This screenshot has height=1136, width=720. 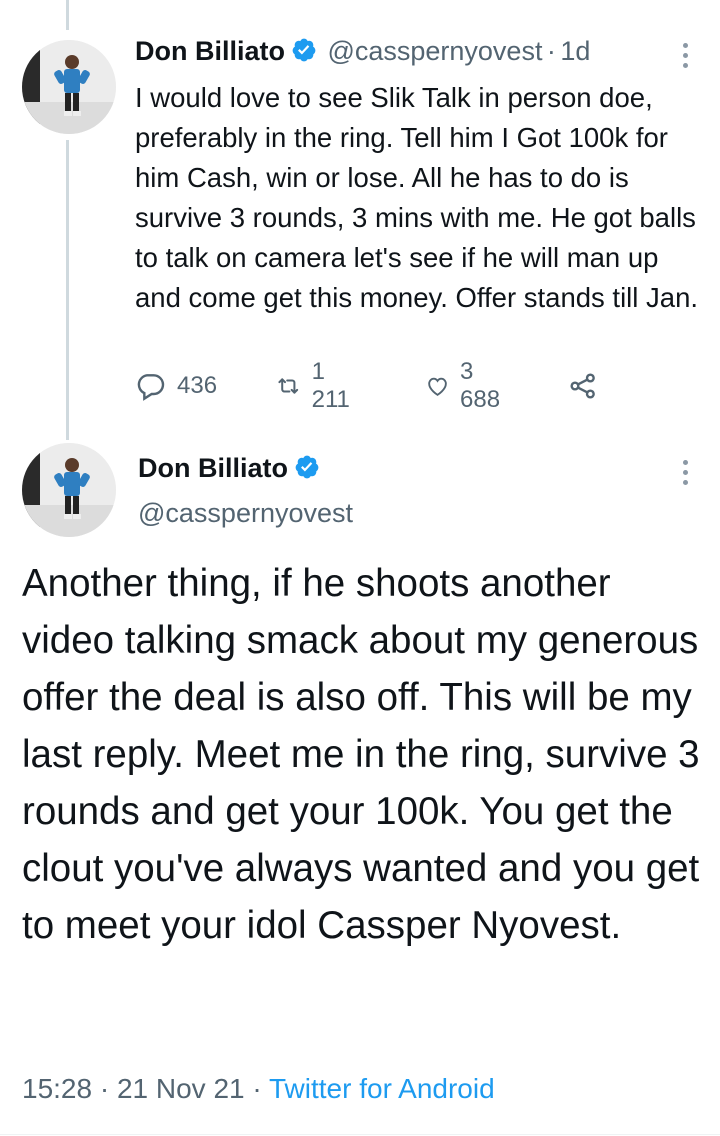 What do you see at coordinates (57, 1088) in the screenshot?
I see `tweet-time: 15:28` at bounding box center [57, 1088].